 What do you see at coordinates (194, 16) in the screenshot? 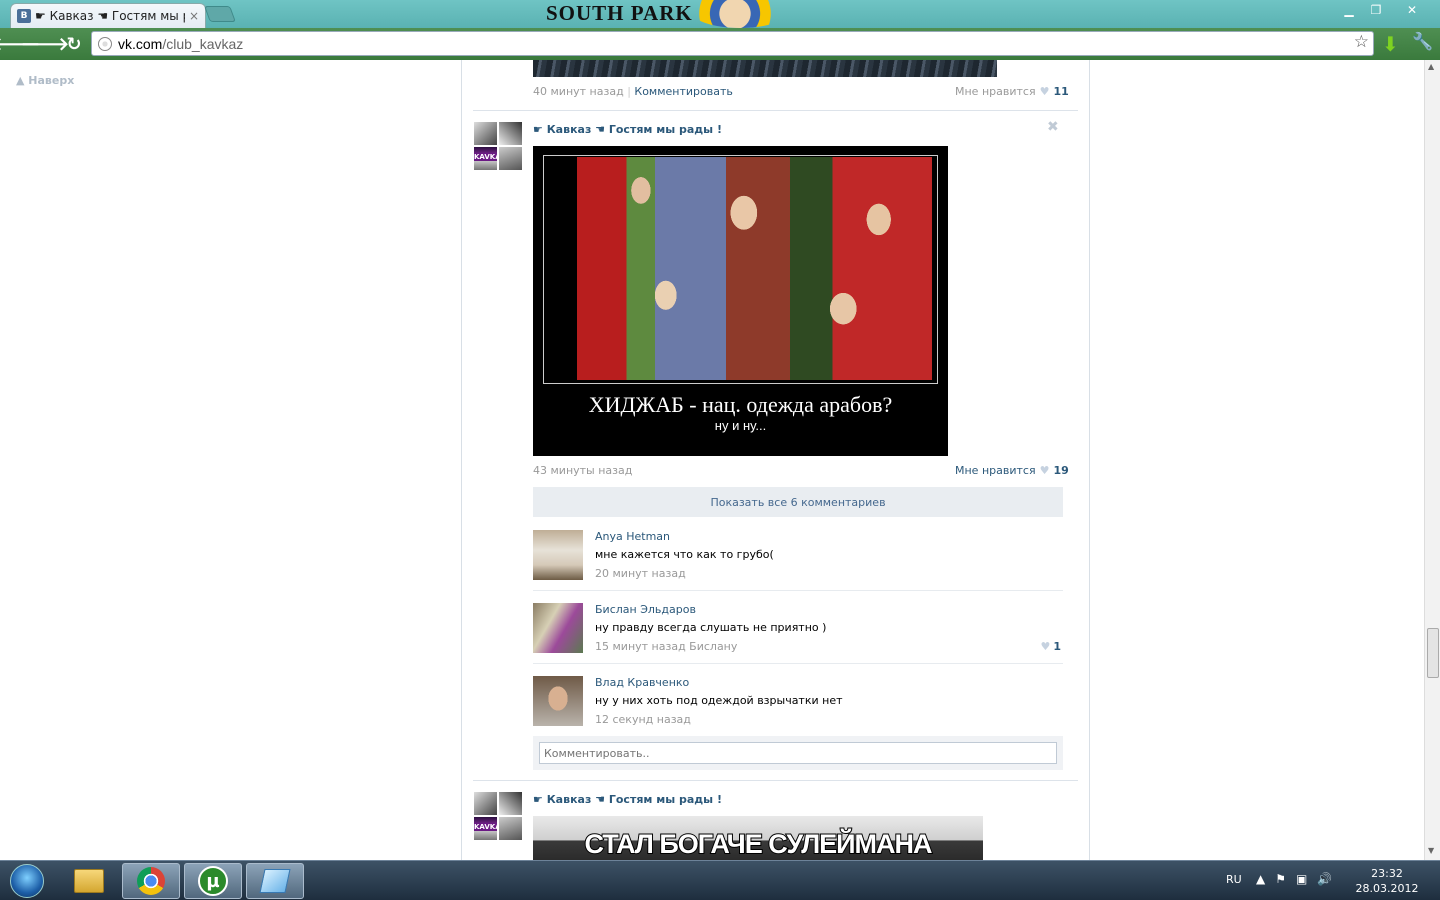
I see `tab-close-icon: ×` at bounding box center [194, 16].